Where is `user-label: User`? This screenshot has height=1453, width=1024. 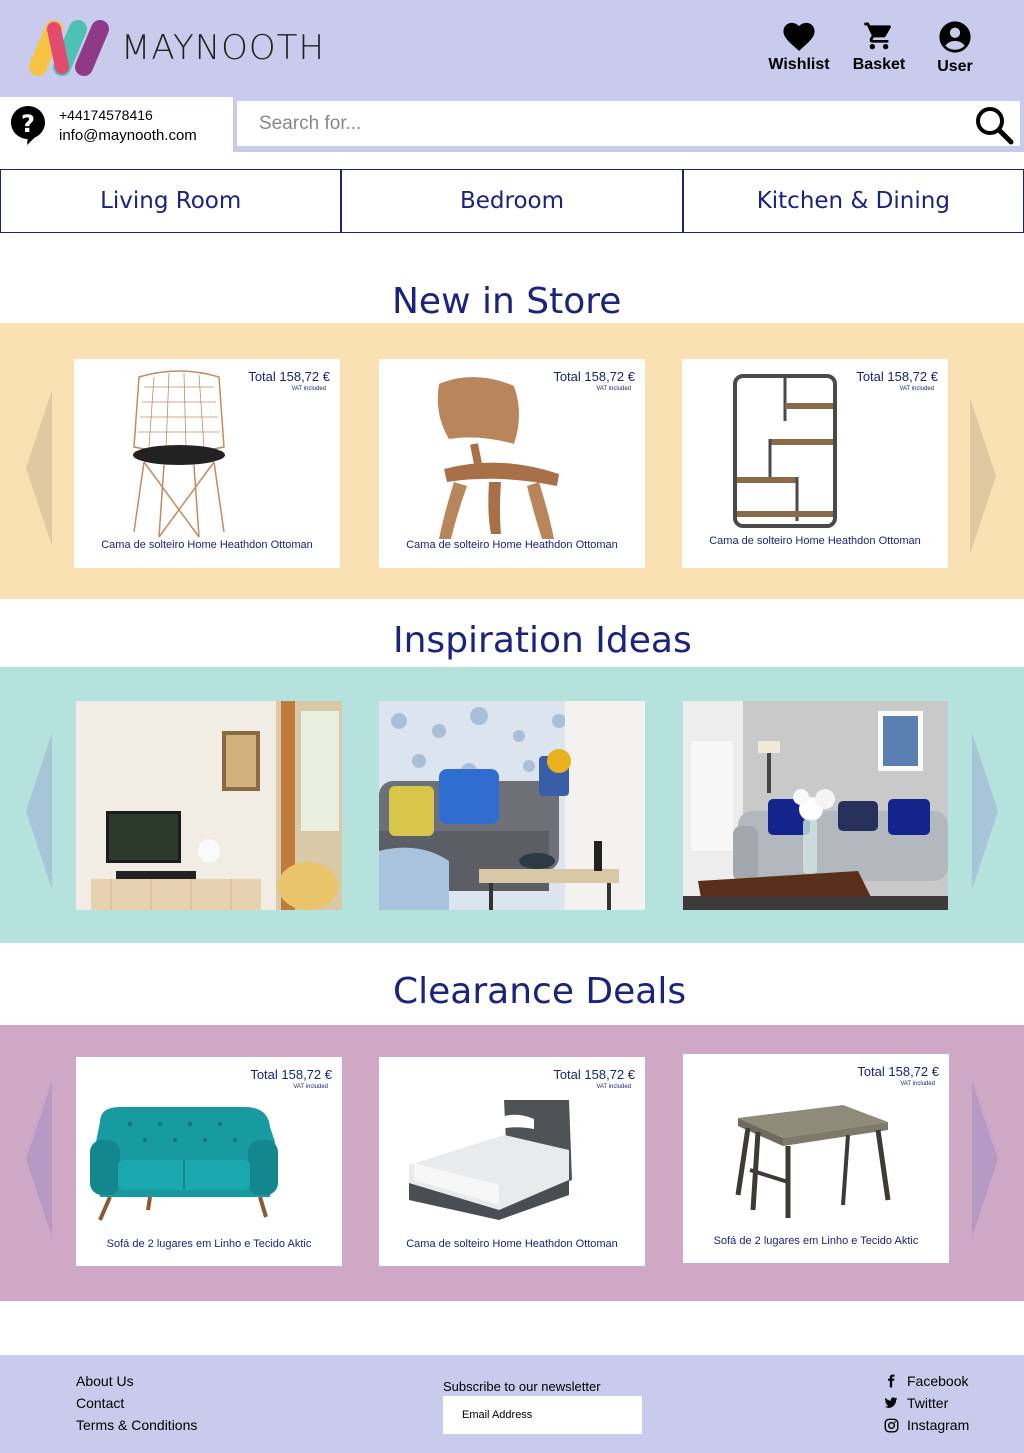 user-label: User is located at coordinates (955, 66).